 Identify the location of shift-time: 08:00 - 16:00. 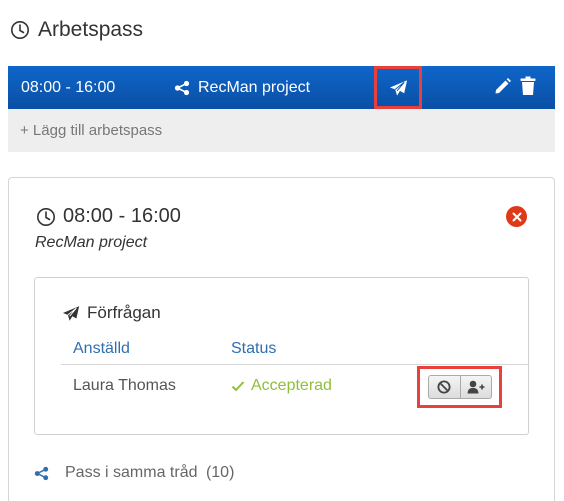
(68, 87).